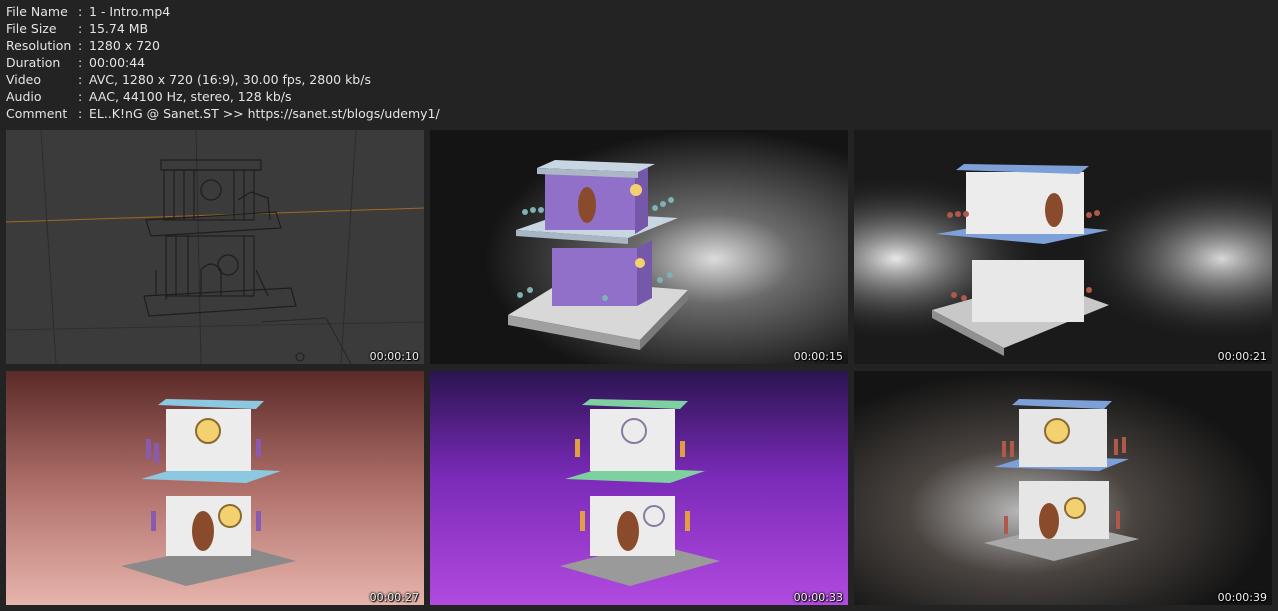  Describe the element at coordinates (31, 28) in the screenshot. I see `info-label: File Size` at that location.